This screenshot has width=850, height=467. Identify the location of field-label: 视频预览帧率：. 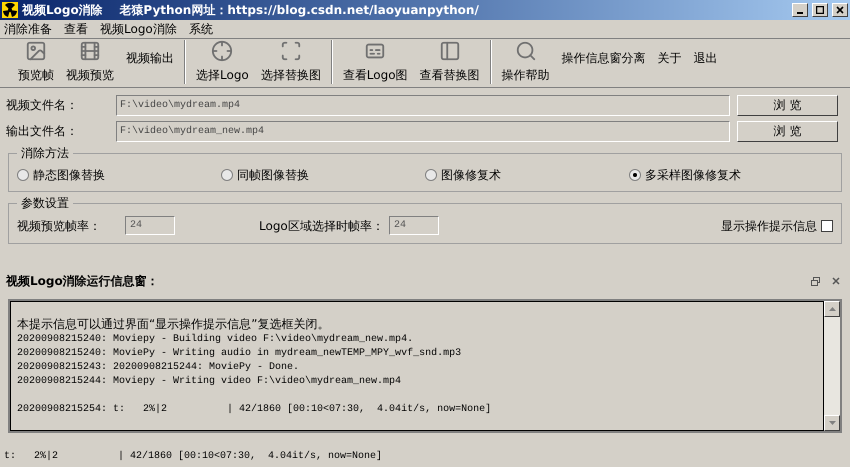
(59, 226).